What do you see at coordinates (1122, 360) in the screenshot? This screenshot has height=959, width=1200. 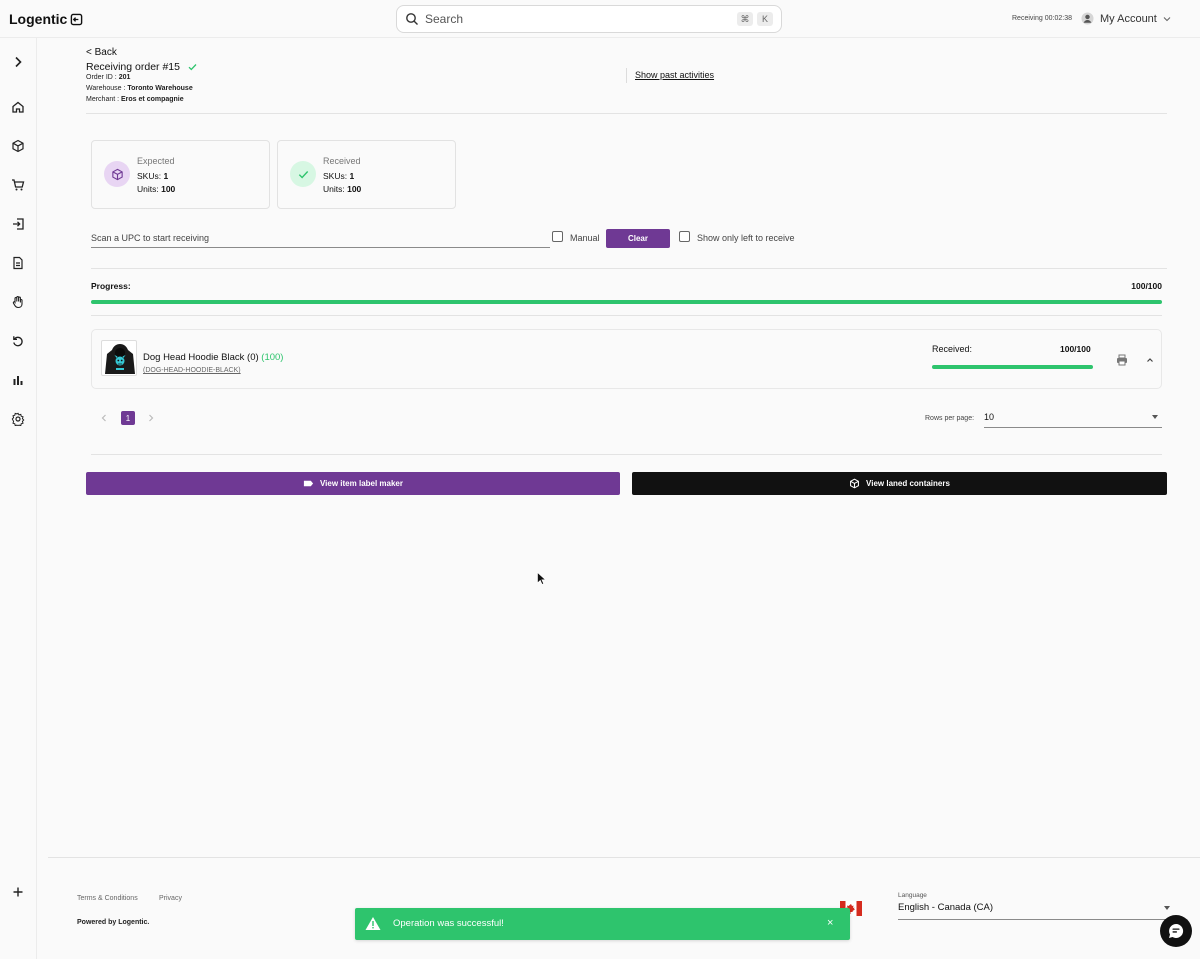 I see `print-icon` at bounding box center [1122, 360].